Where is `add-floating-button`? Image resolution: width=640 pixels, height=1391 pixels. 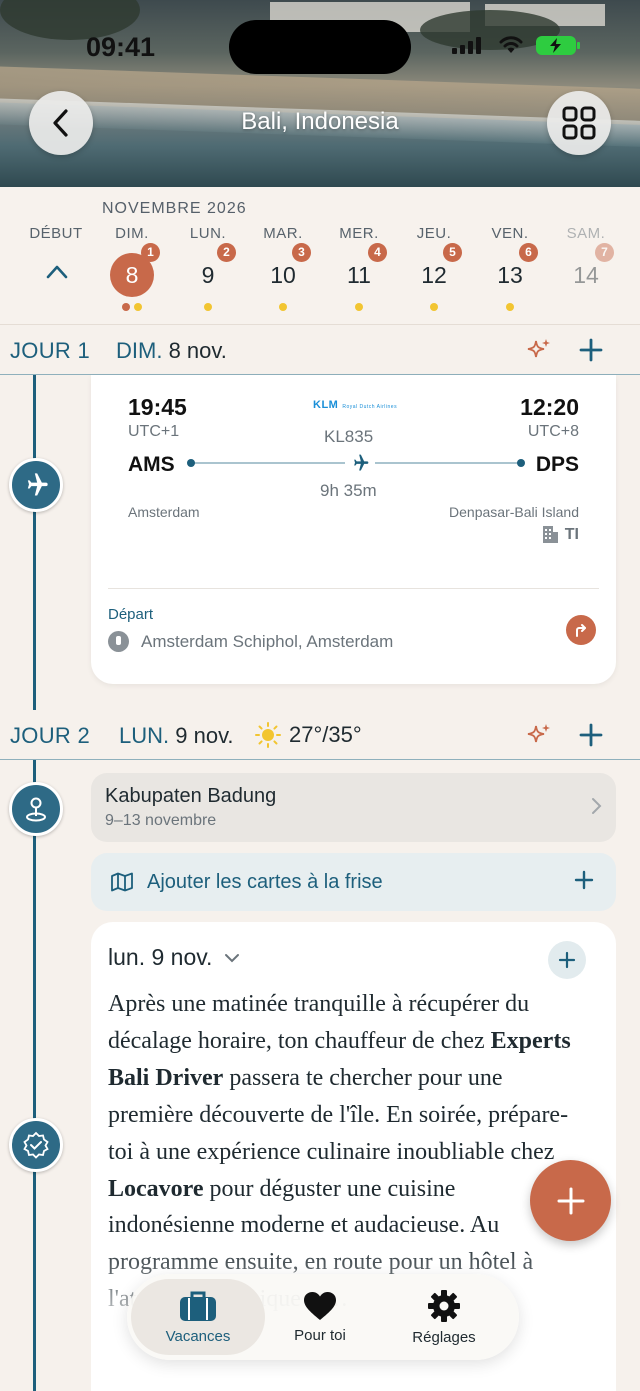
add-floating-button is located at coordinates (570, 1200).